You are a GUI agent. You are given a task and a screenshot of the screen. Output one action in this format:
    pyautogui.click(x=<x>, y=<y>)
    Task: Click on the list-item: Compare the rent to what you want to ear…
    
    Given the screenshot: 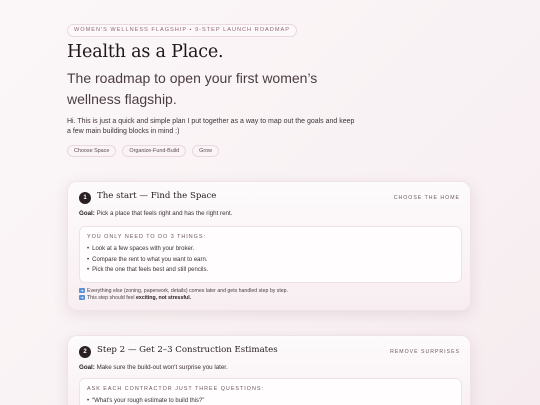 What is the action you would take?
    pyautogui.click(x=147, y=260)
    